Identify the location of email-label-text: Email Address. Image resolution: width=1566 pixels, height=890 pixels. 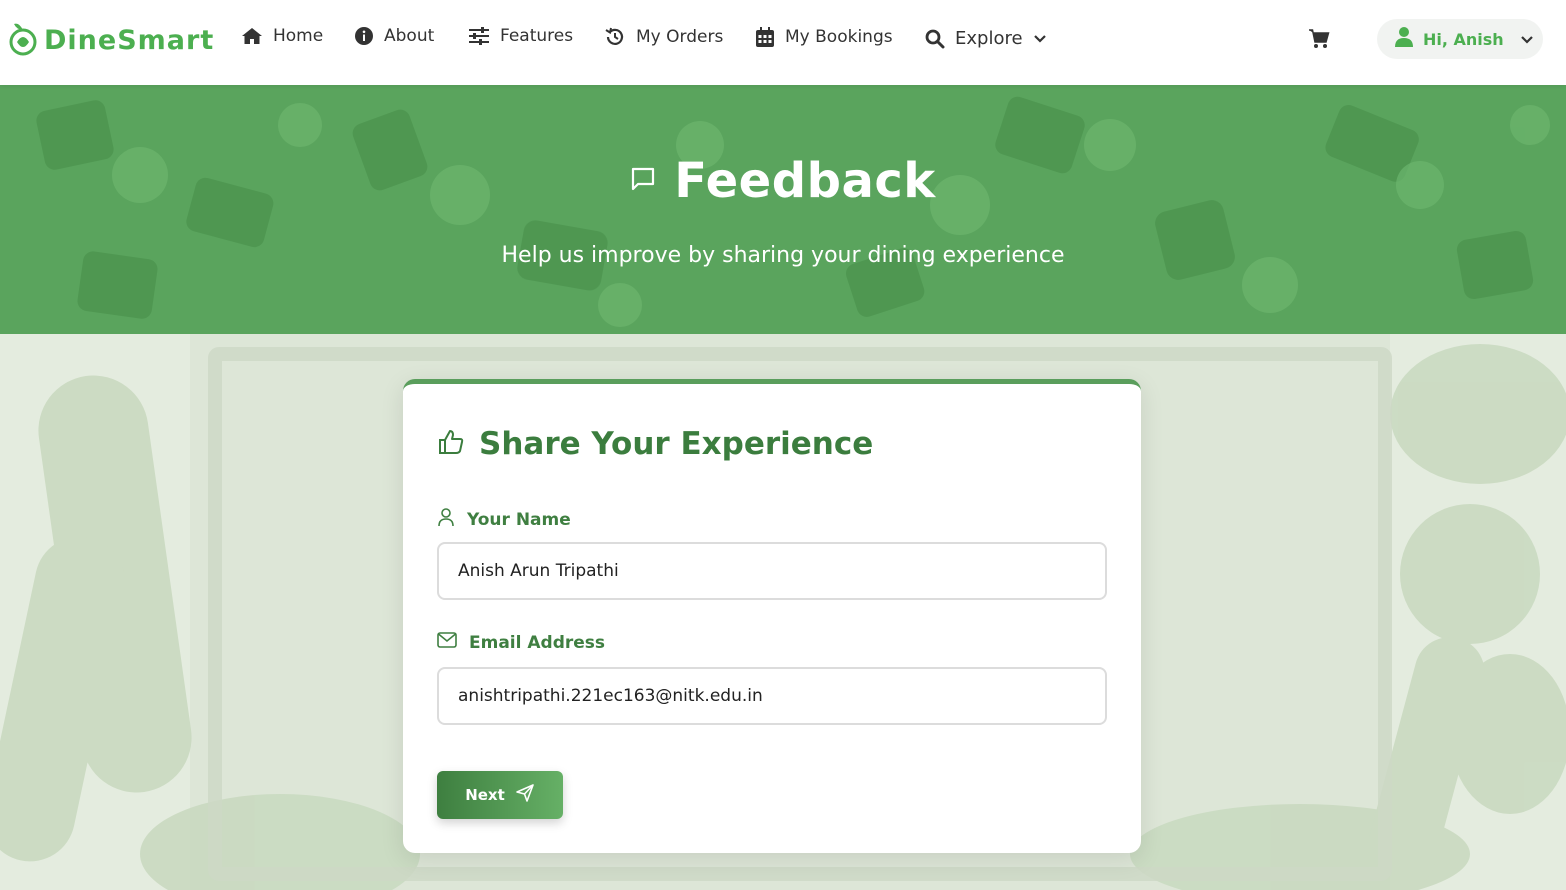
(537, 642).